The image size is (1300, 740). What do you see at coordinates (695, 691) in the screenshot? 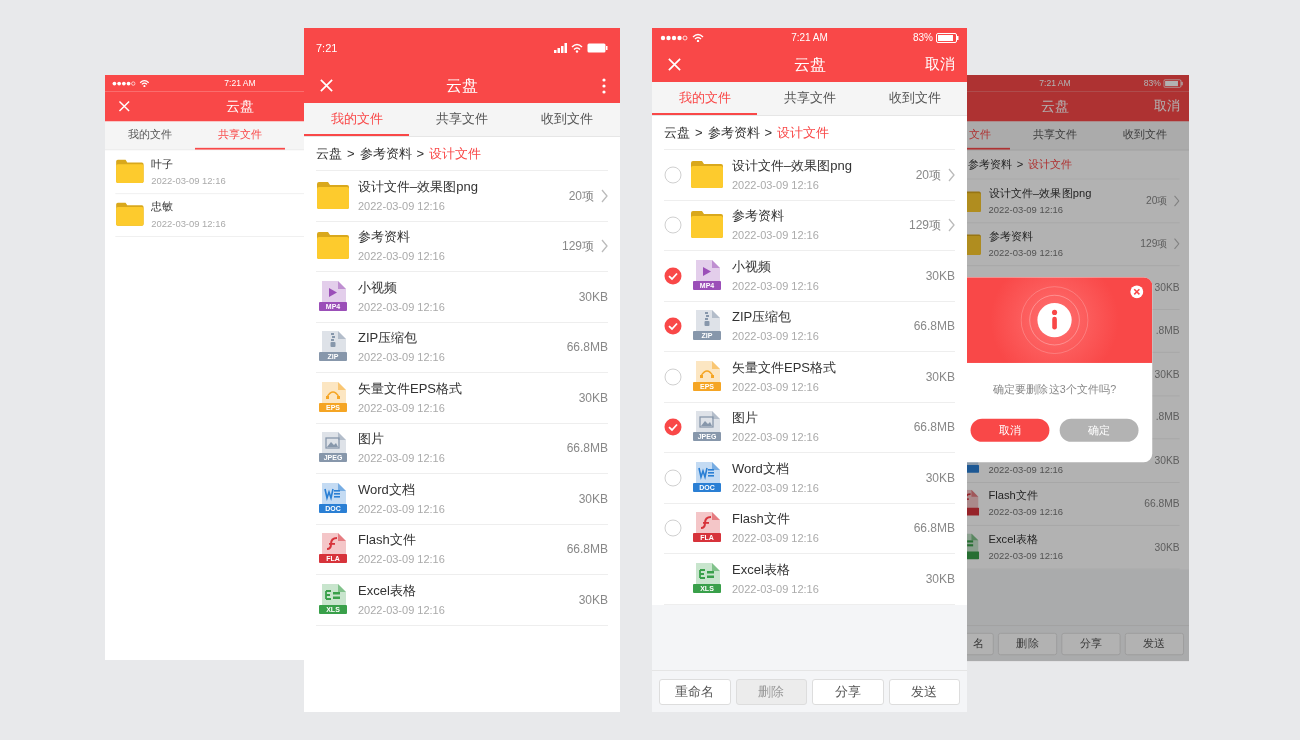
I see `action-button: 重命名` at bounding box center [695, 691].